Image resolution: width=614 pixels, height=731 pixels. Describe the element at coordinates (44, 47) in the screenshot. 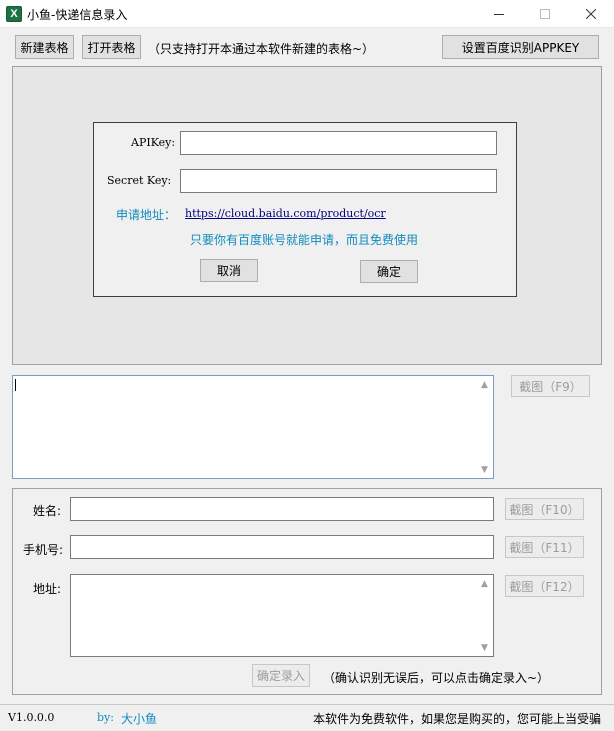

I see `new-table-button: 新建表格` at that location.